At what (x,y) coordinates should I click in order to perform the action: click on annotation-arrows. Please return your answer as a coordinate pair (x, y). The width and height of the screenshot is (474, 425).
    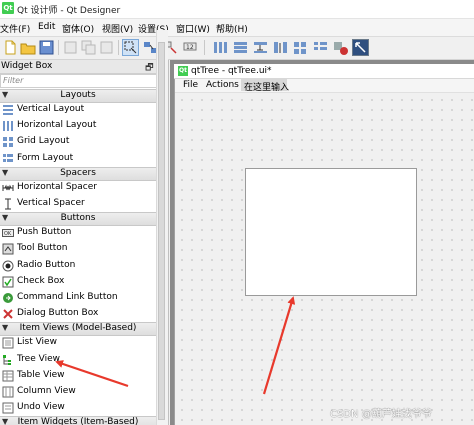
    Looking at the image, I should click on (175, 345).